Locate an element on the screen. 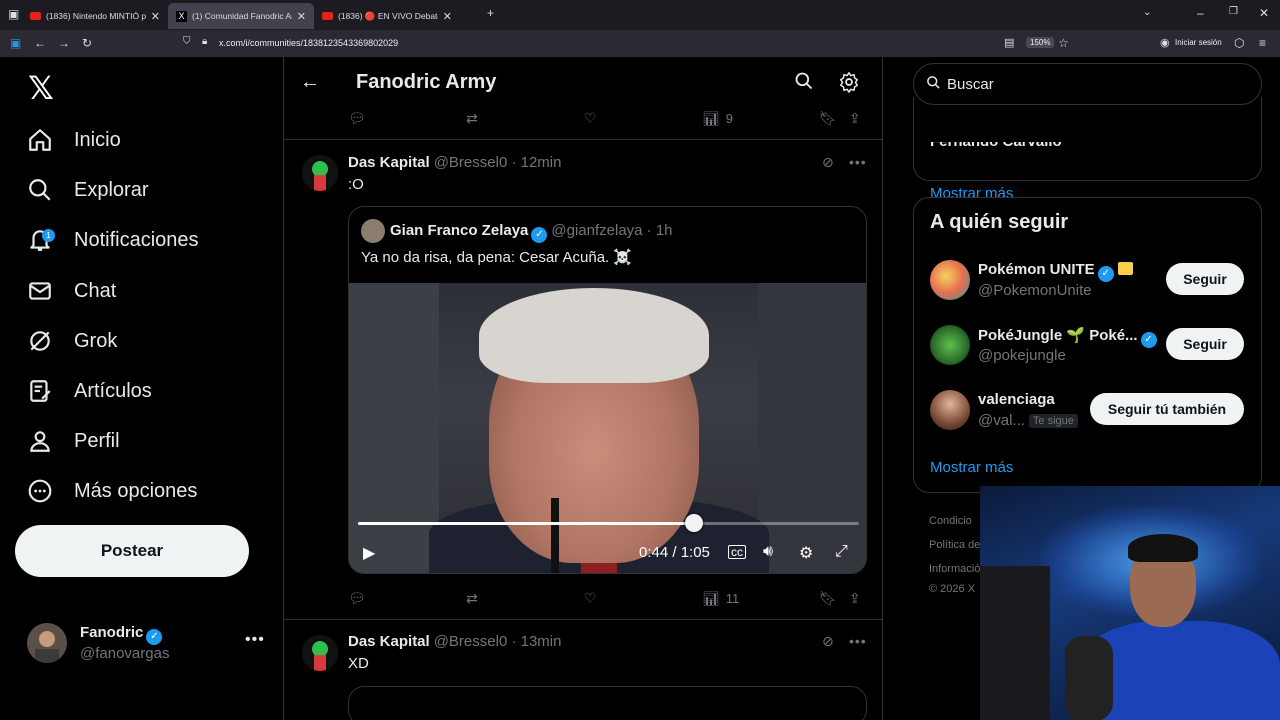 The image size is (1280, 720). play-icon: ▶ is located at coordinates (369, 553).